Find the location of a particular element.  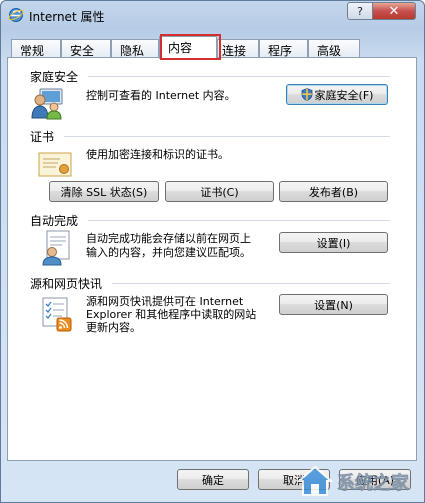

tab-label: 隐私 is located at coordinates (132, 51).